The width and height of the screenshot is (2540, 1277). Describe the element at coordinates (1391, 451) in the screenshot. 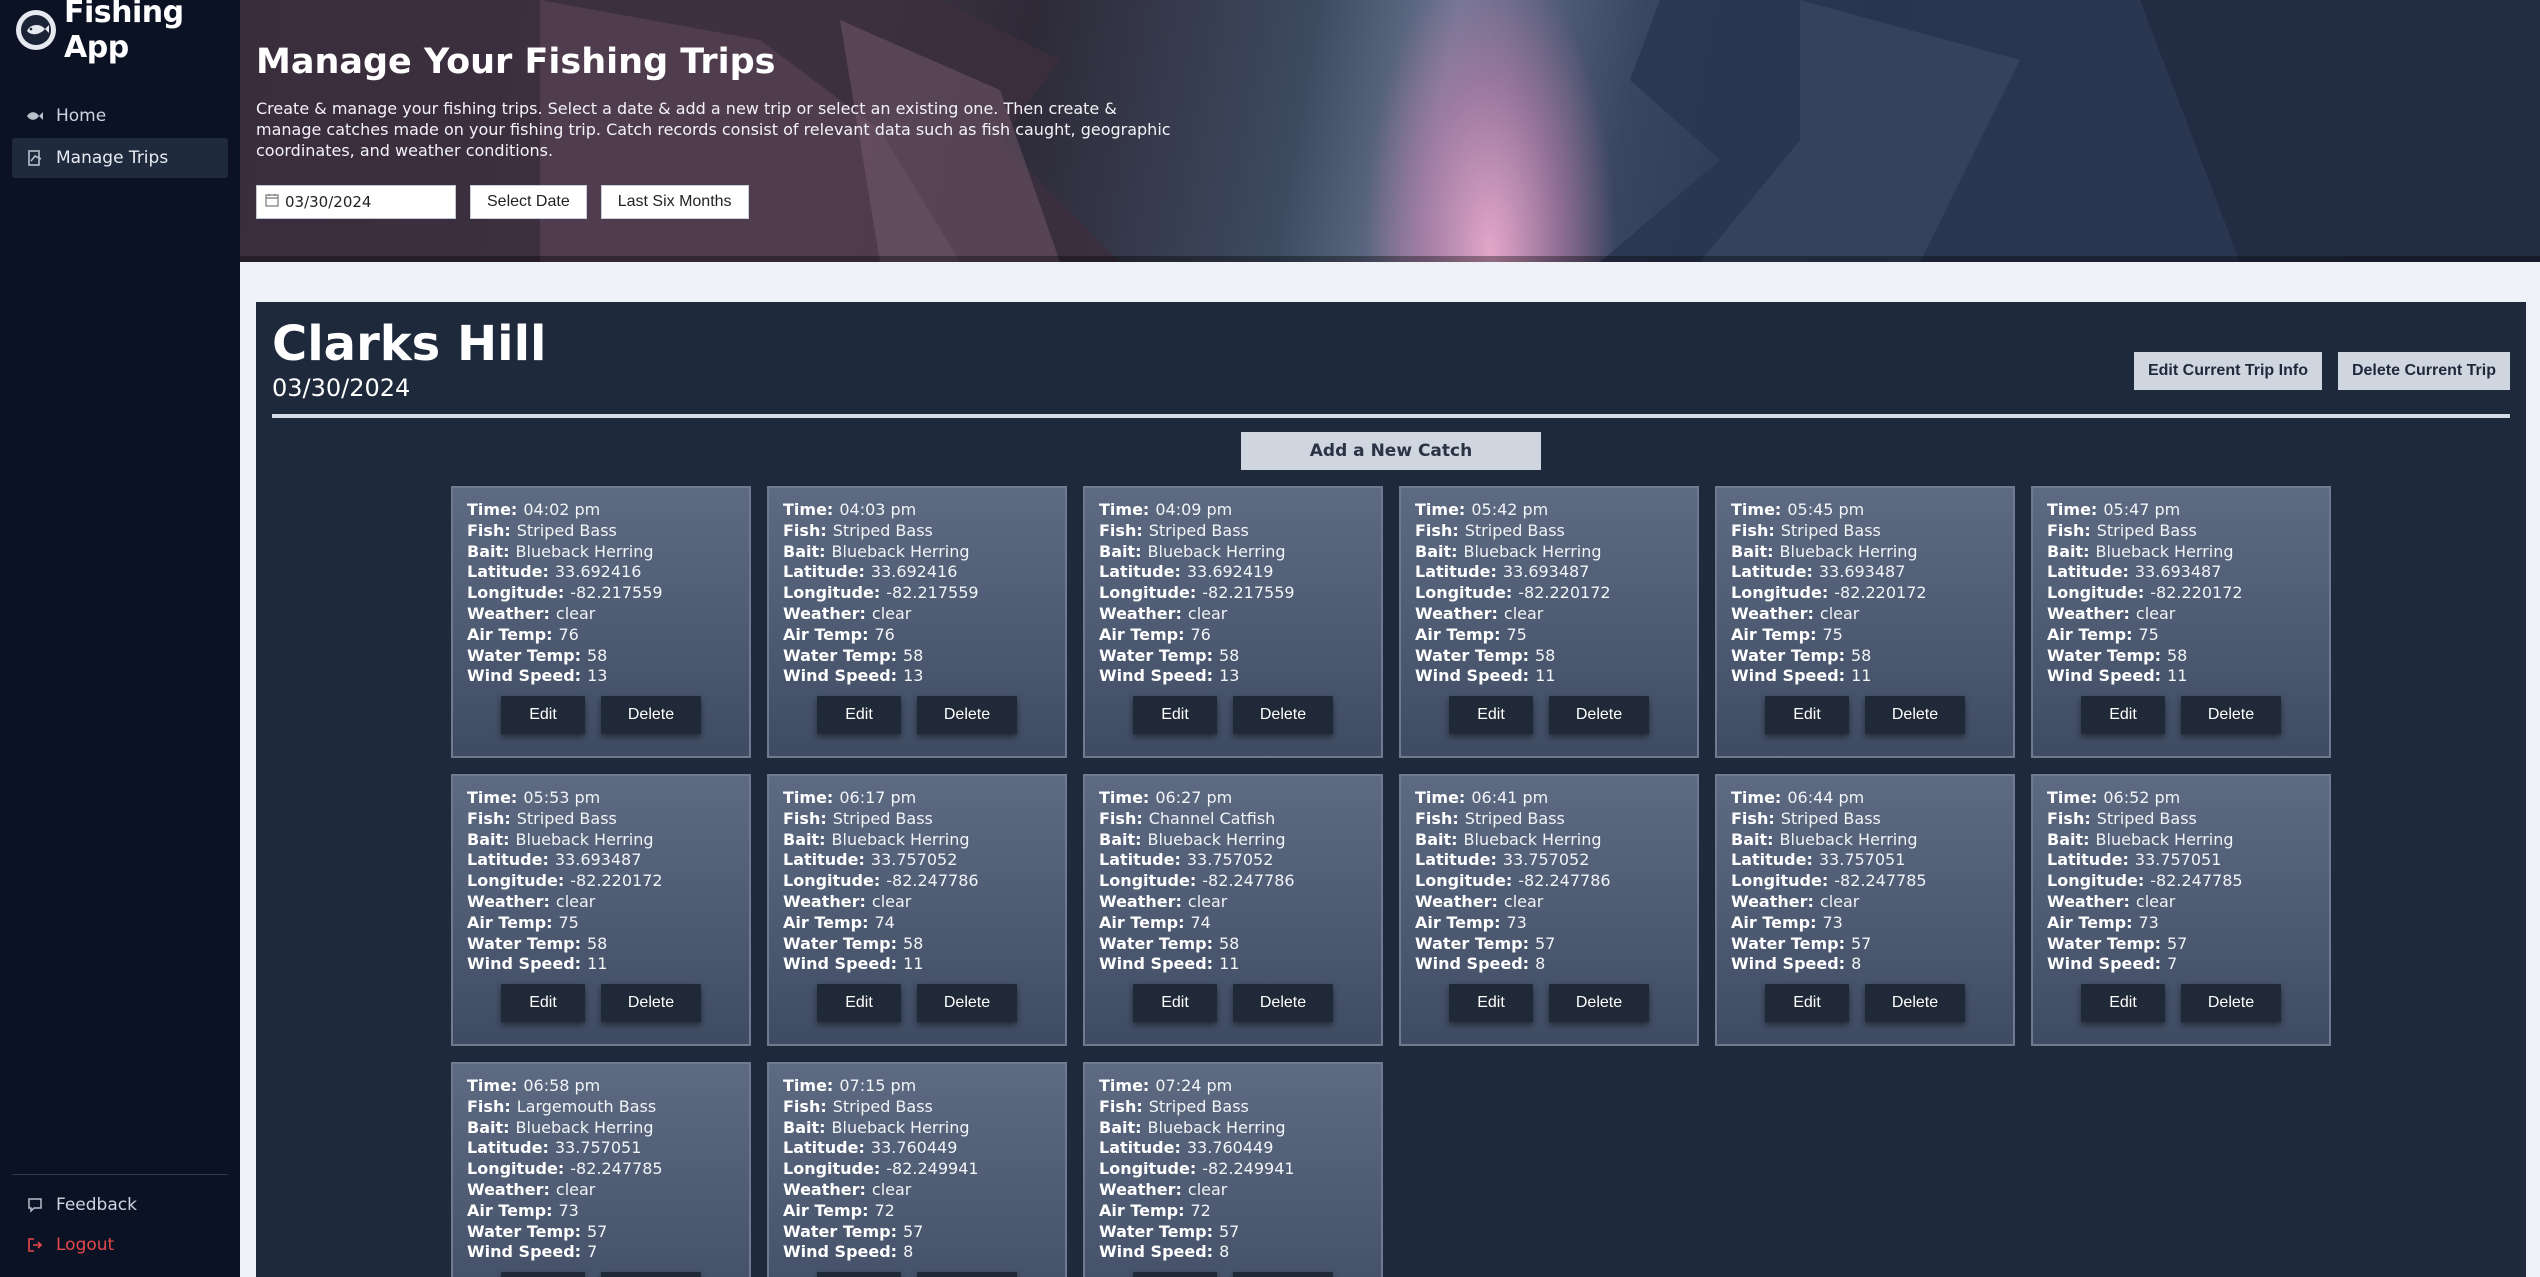

I see `add-catch-button: Add a New Catch` at that location.